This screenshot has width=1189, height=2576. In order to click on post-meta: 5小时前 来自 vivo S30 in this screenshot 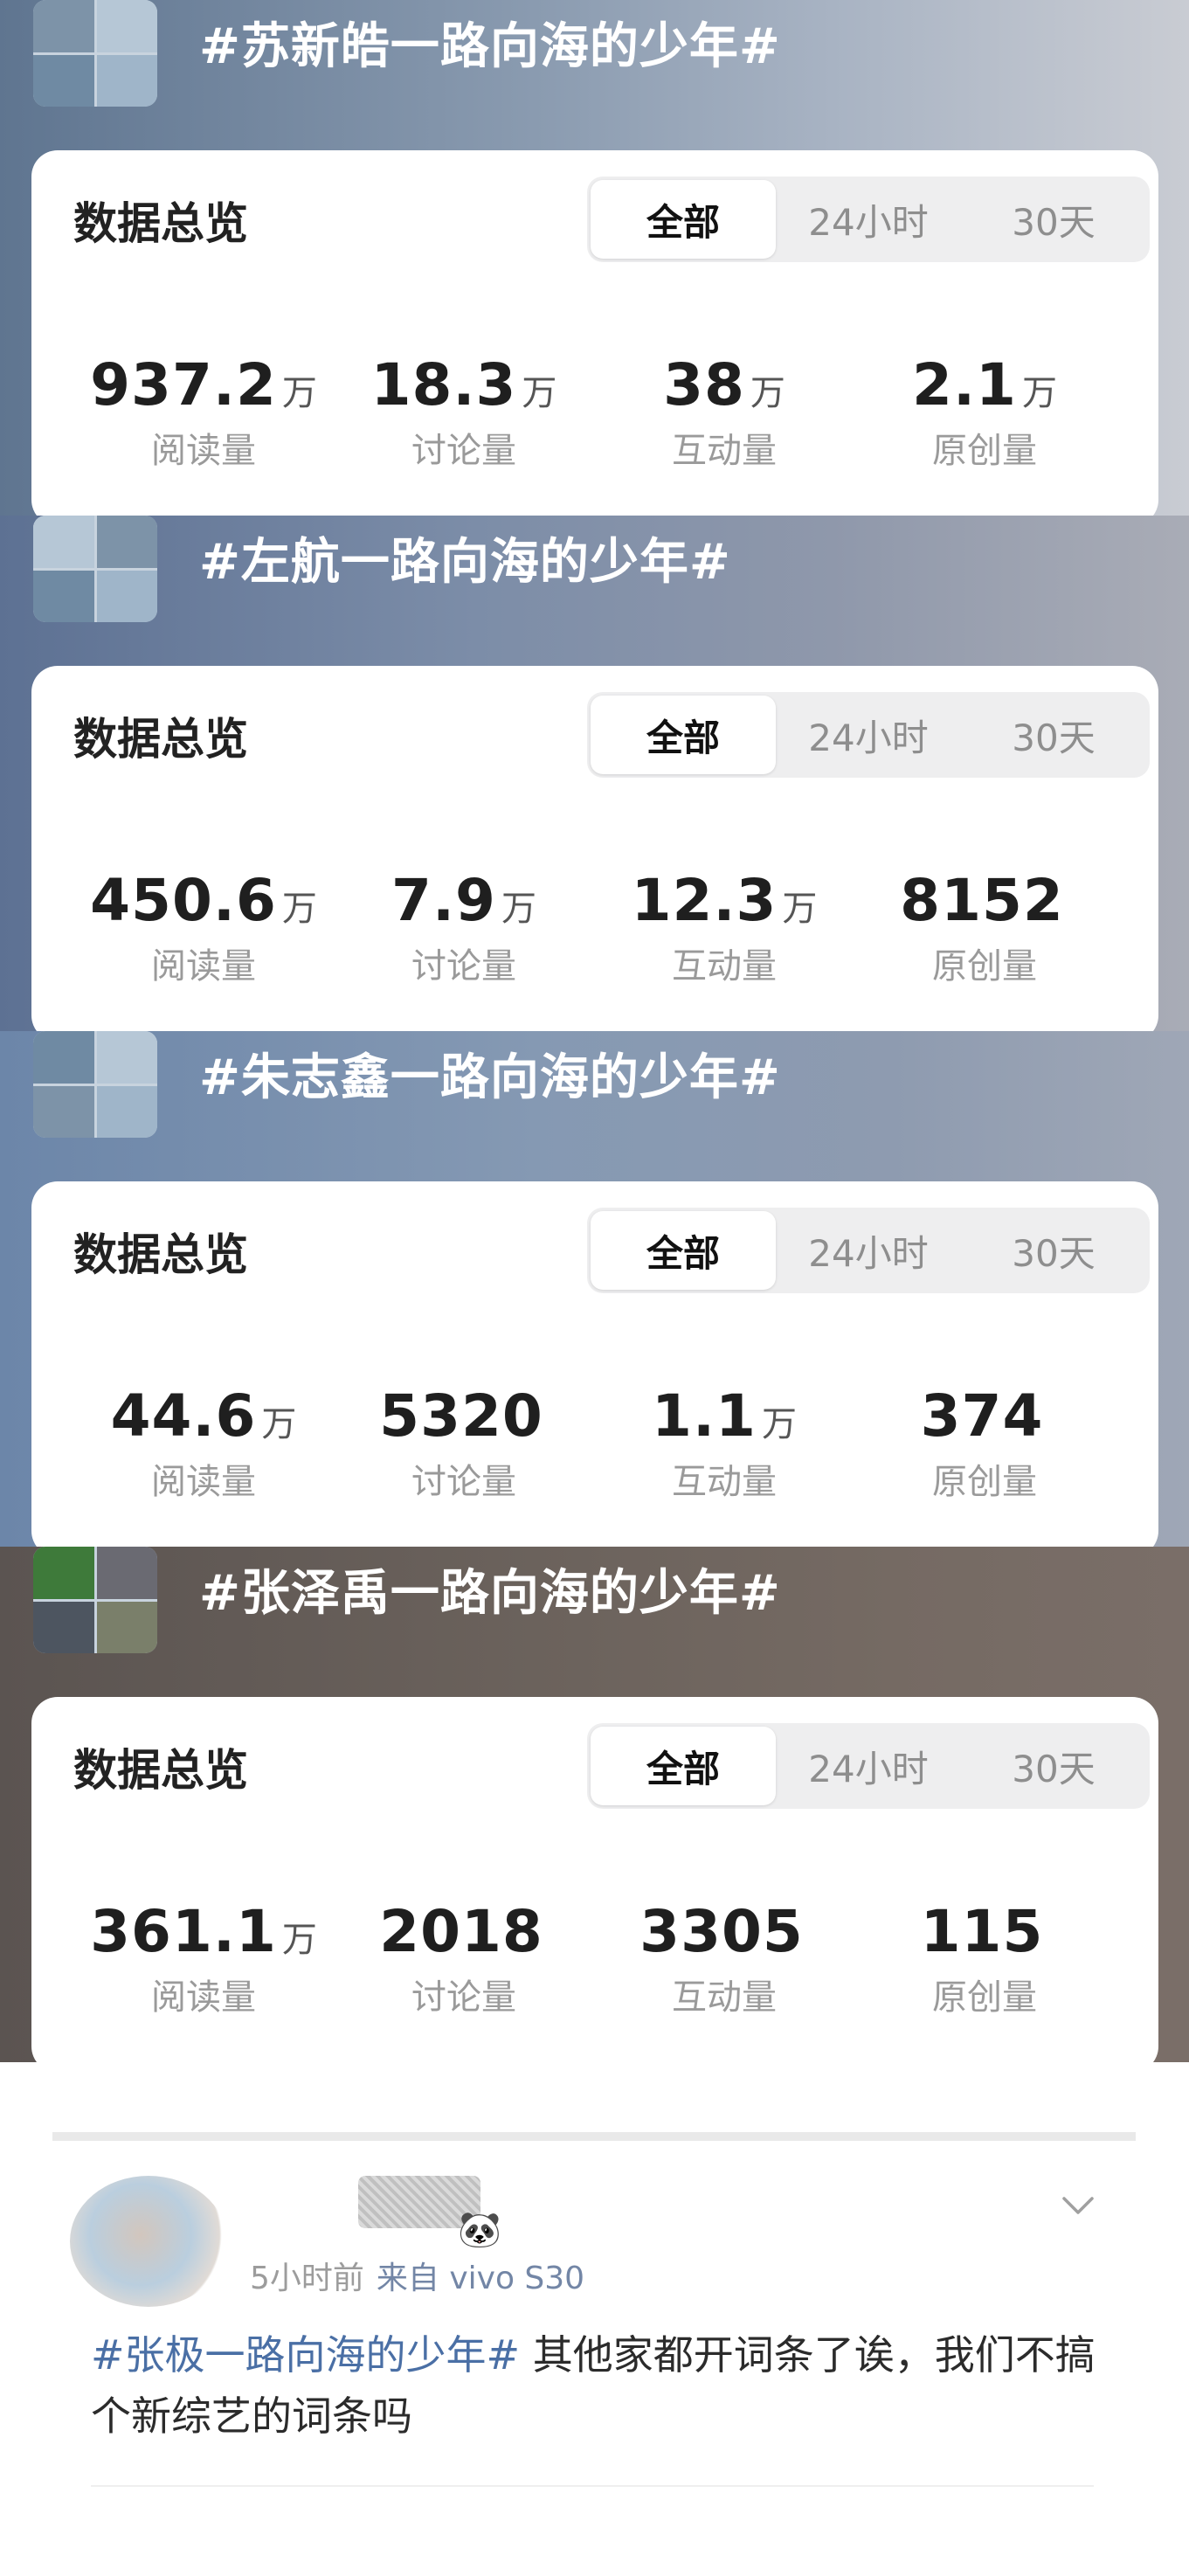, I will do `click(417, 2275)`.